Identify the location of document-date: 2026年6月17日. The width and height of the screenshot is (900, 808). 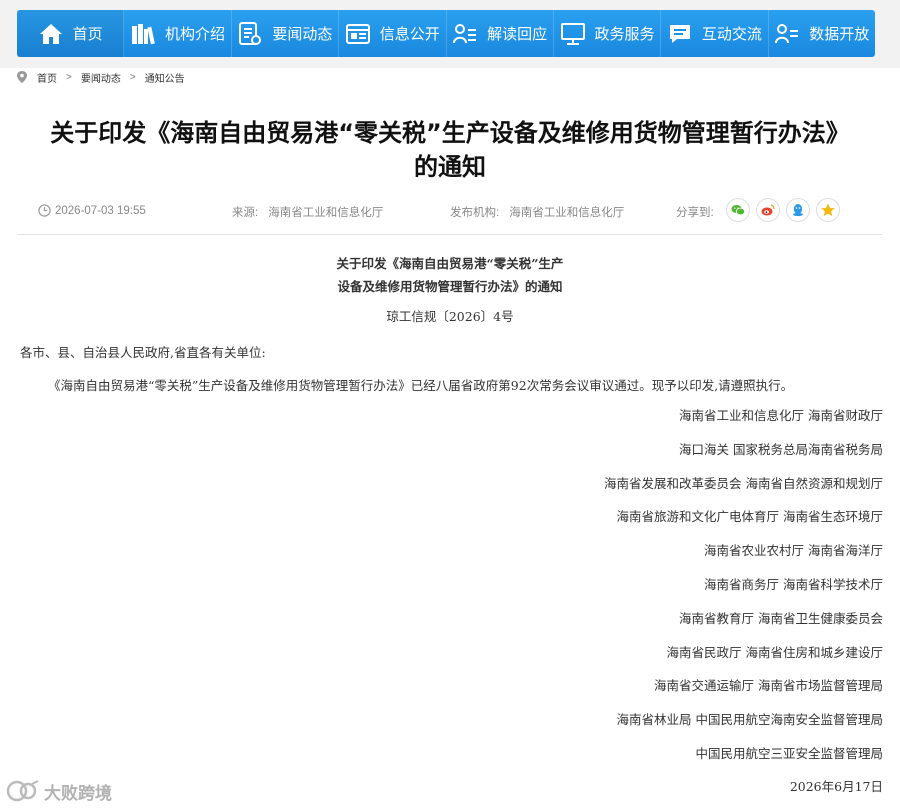
(836, 786).